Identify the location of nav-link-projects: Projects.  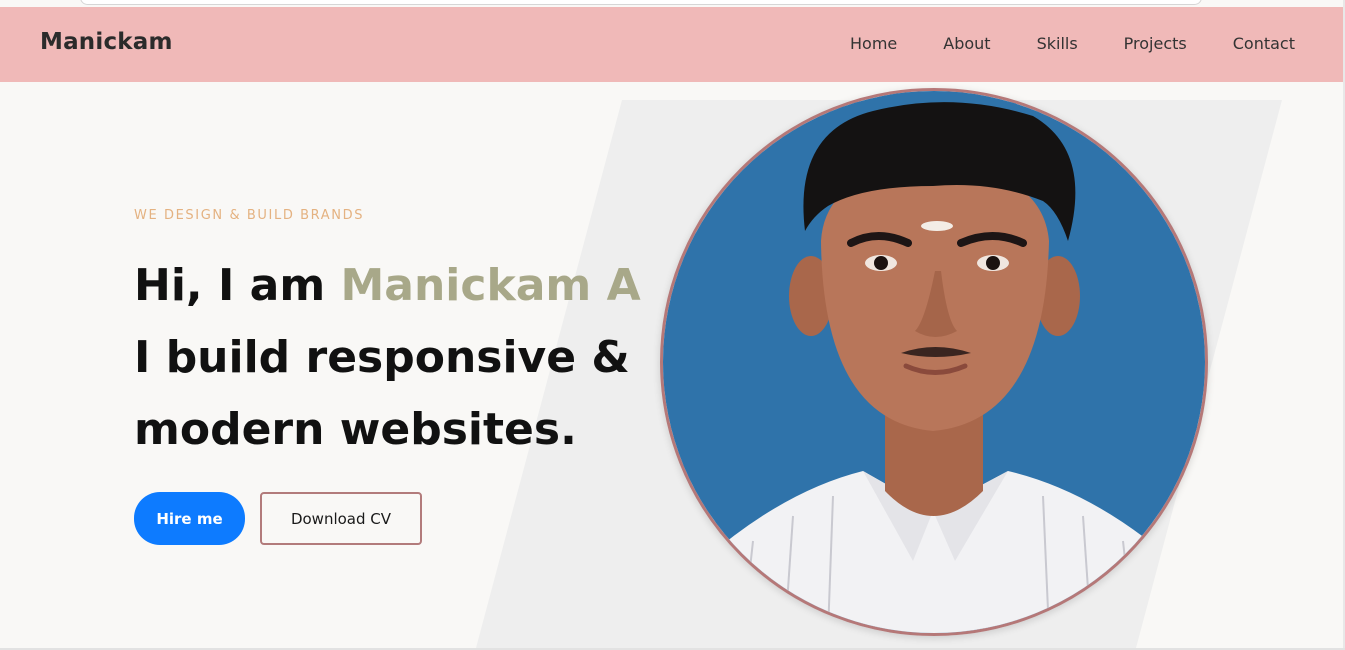
(1155, 43).